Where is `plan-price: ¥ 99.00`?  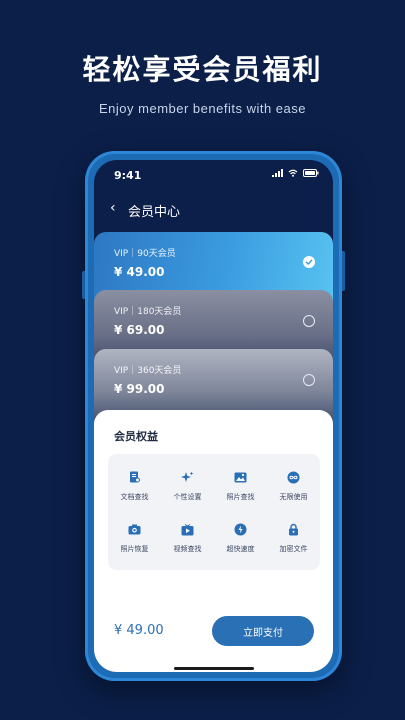
plan-price: ¥ 99.00 is located at coordinates (139, 389).